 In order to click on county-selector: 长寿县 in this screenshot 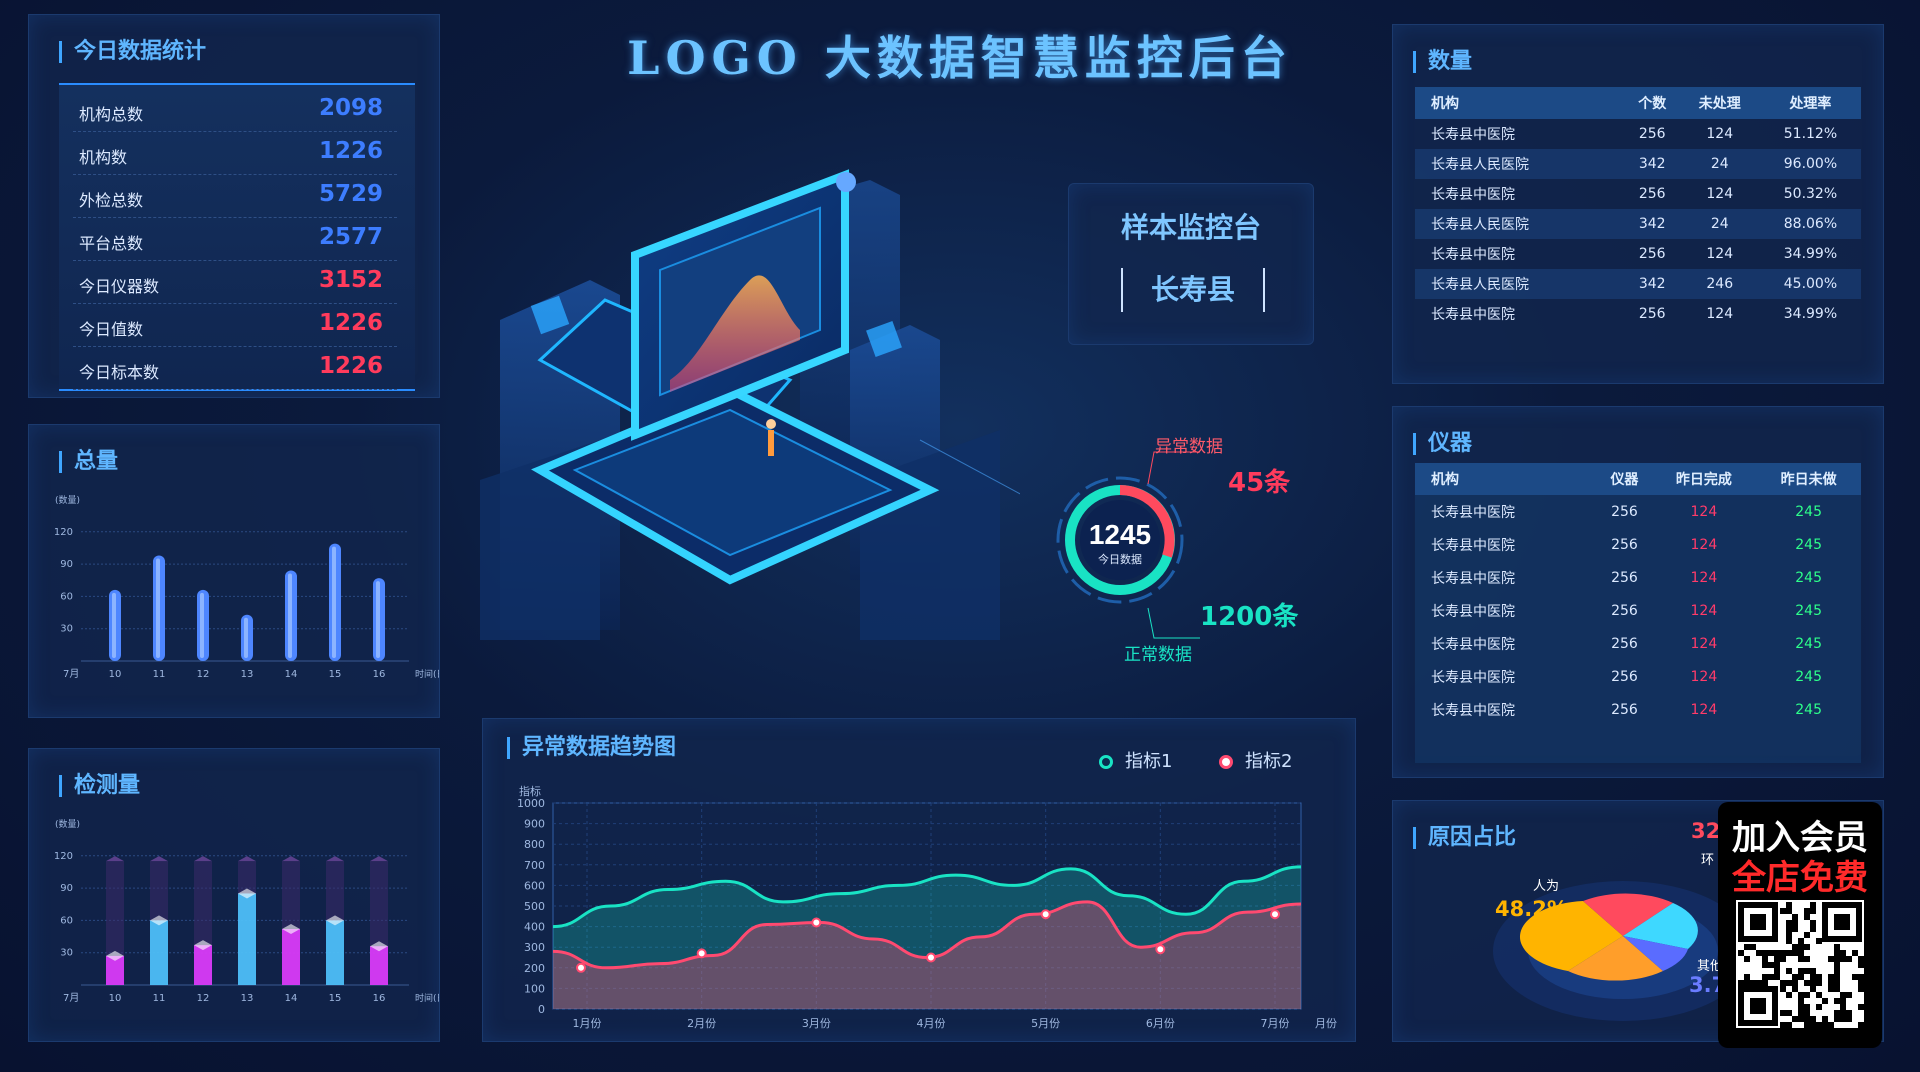, I will do `click(1193, 290)`.